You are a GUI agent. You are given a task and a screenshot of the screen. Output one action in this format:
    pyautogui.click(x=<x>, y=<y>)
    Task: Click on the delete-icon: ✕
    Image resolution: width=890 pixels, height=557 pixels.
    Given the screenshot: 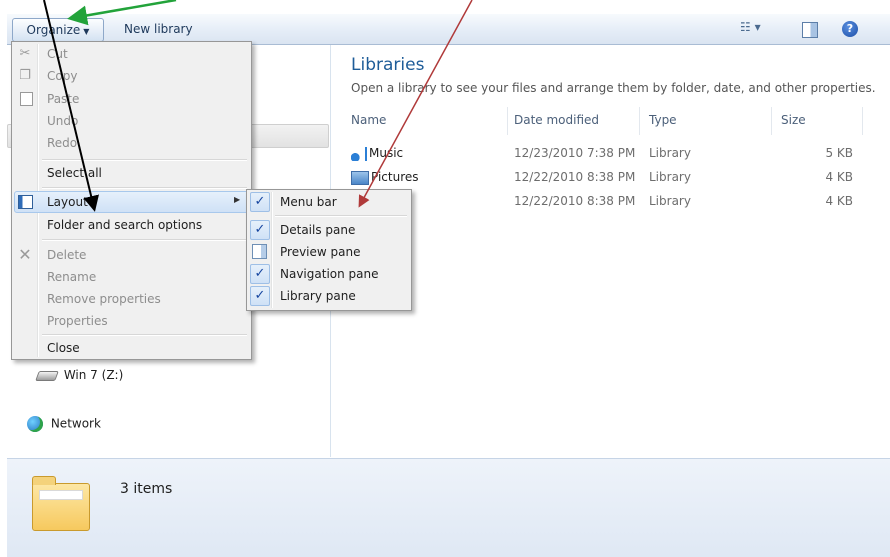 What is the action you would take?
    pyautogui.click(x=25, y=254)
    